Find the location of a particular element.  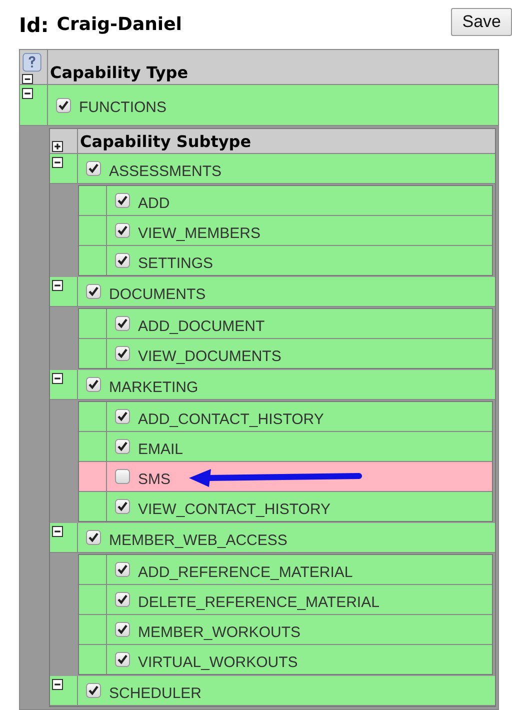

subtype-label: DOCUMENTS is located at coordinates (157, 293).